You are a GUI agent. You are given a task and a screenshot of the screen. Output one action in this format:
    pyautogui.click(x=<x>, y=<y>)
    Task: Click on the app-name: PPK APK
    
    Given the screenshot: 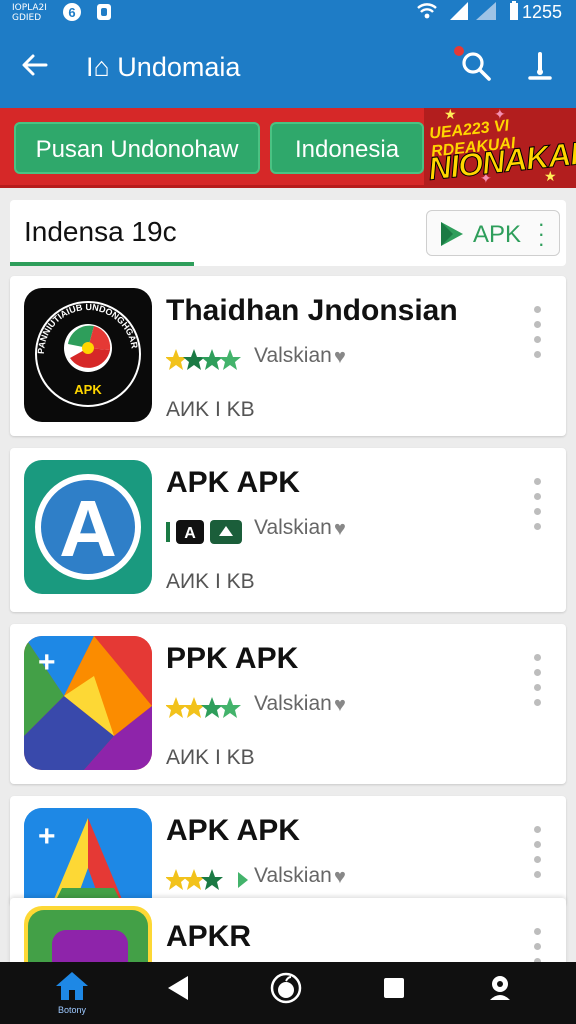 What is the action you would take?
    pyautogui.click(x=232, y=658)
    